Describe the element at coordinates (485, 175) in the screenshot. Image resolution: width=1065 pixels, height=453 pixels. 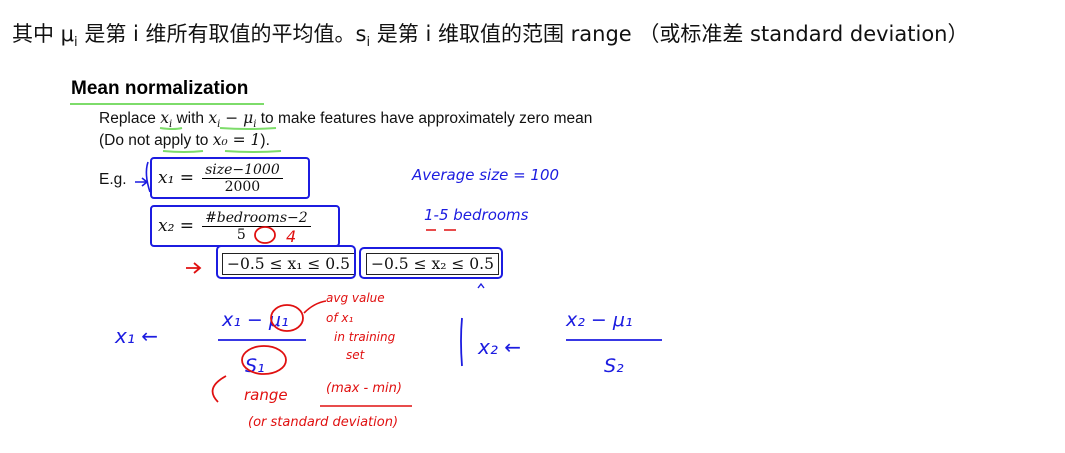
I see `average-size-note: Average size = 100` at that location.